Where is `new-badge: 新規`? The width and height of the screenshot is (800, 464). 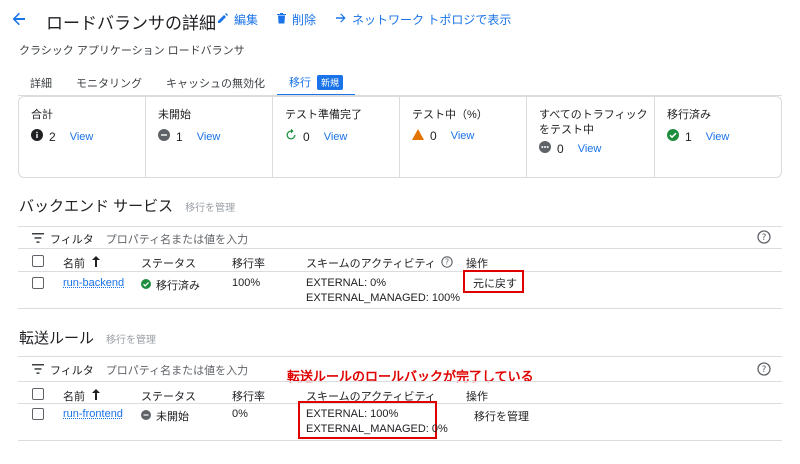 new-badge: 新規 is located at coordinates (330, 82).